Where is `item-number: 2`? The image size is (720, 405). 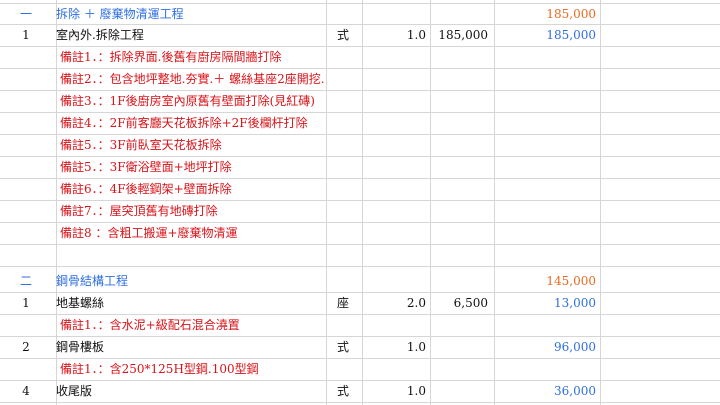 item-number: 2 is located at coordinates (26, 347).